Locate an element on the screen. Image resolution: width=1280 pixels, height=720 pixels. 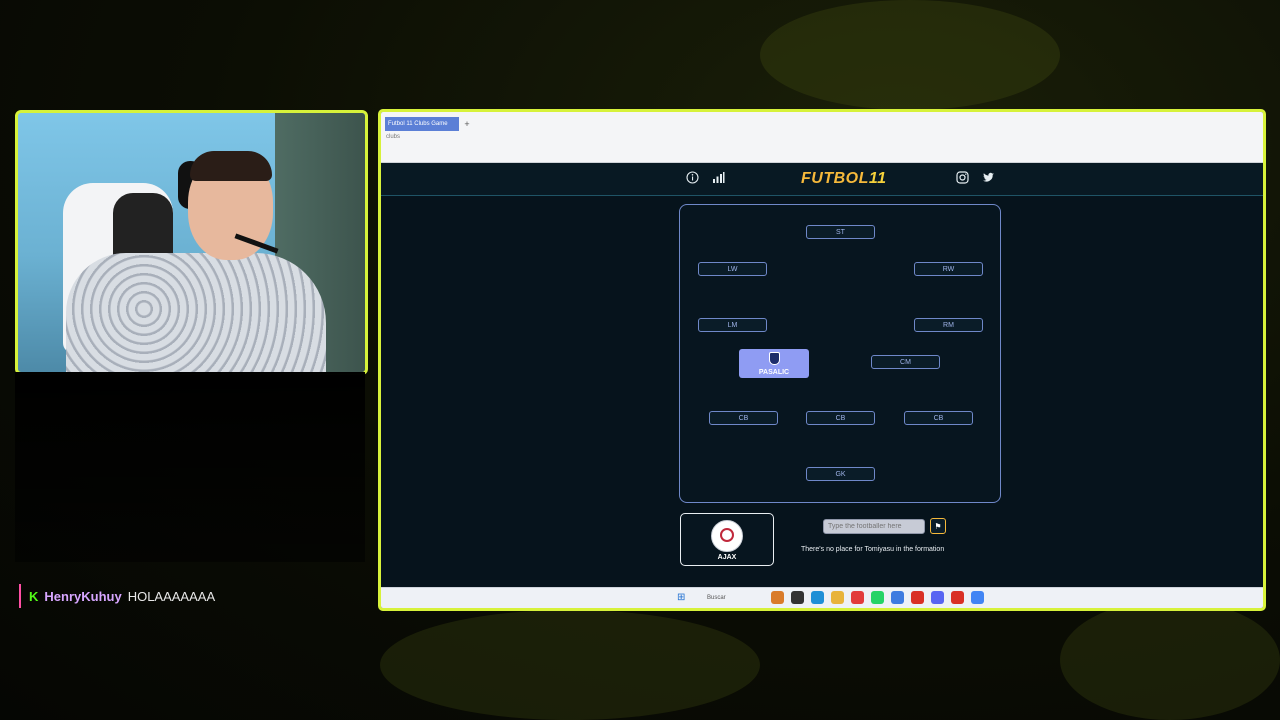
info-icon is located at coordinates (692, 178).